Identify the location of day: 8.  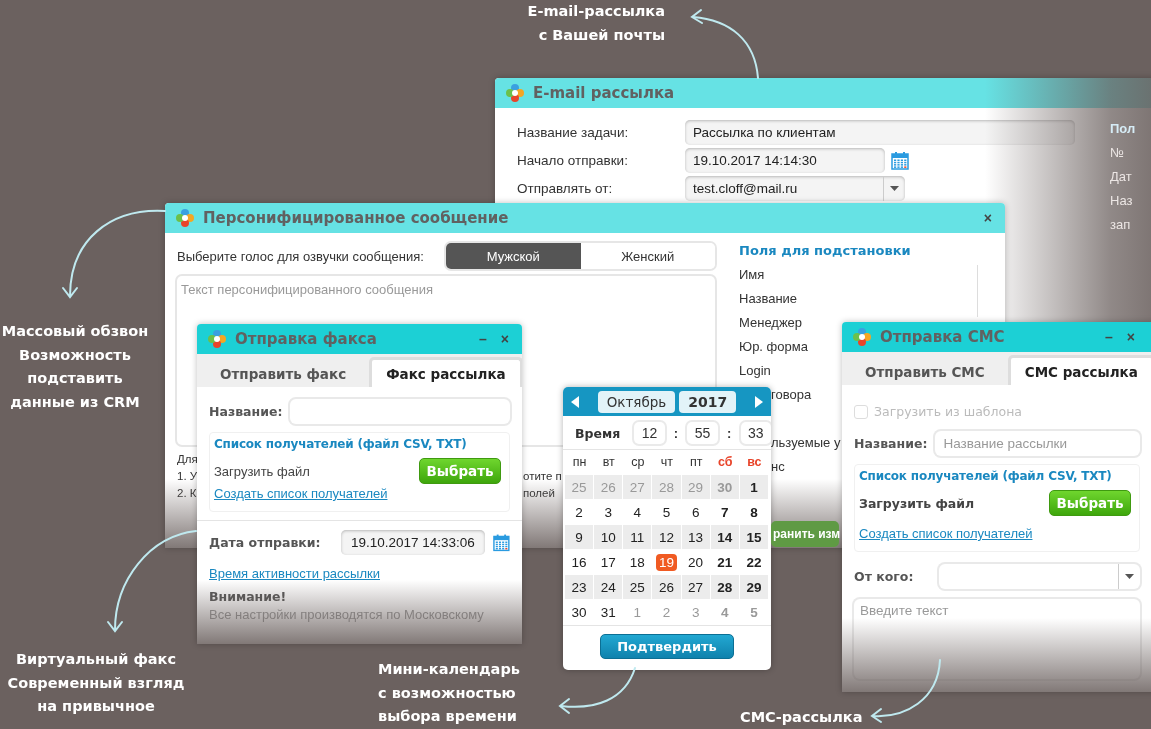
(754, 512).